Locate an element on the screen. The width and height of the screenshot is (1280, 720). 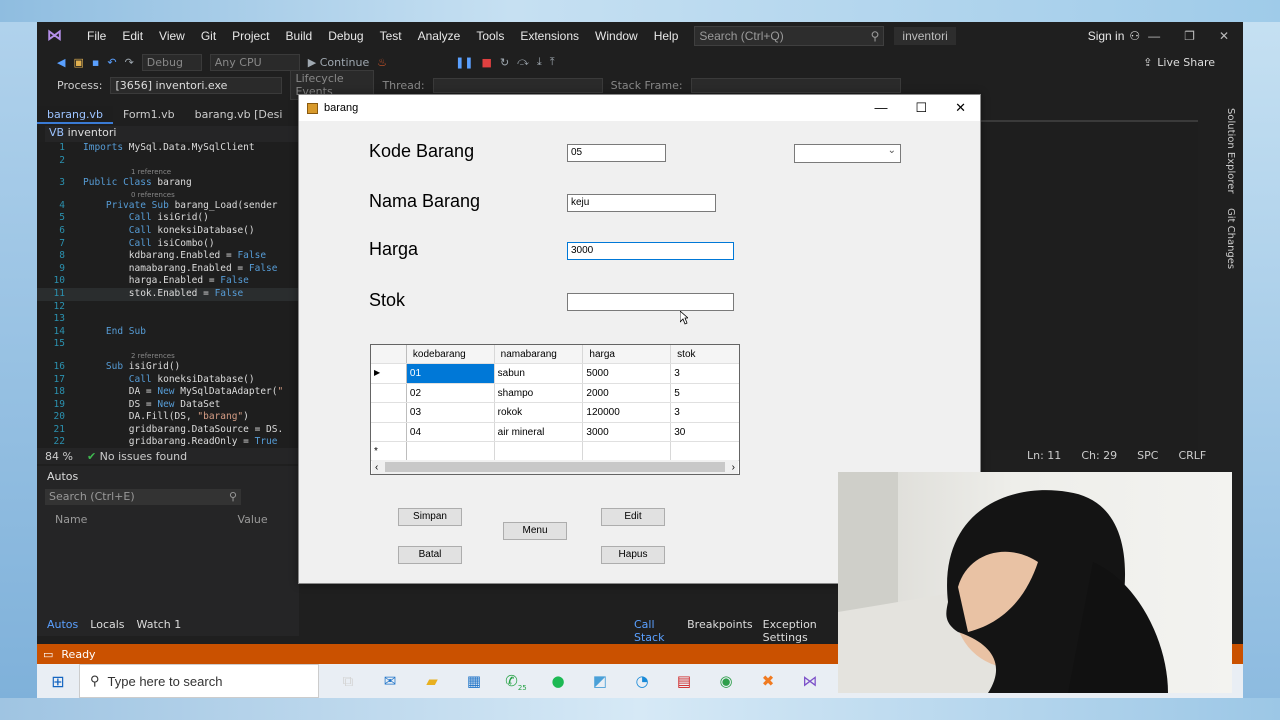
table-cell: 2000 is located at coordinates (627, 393).